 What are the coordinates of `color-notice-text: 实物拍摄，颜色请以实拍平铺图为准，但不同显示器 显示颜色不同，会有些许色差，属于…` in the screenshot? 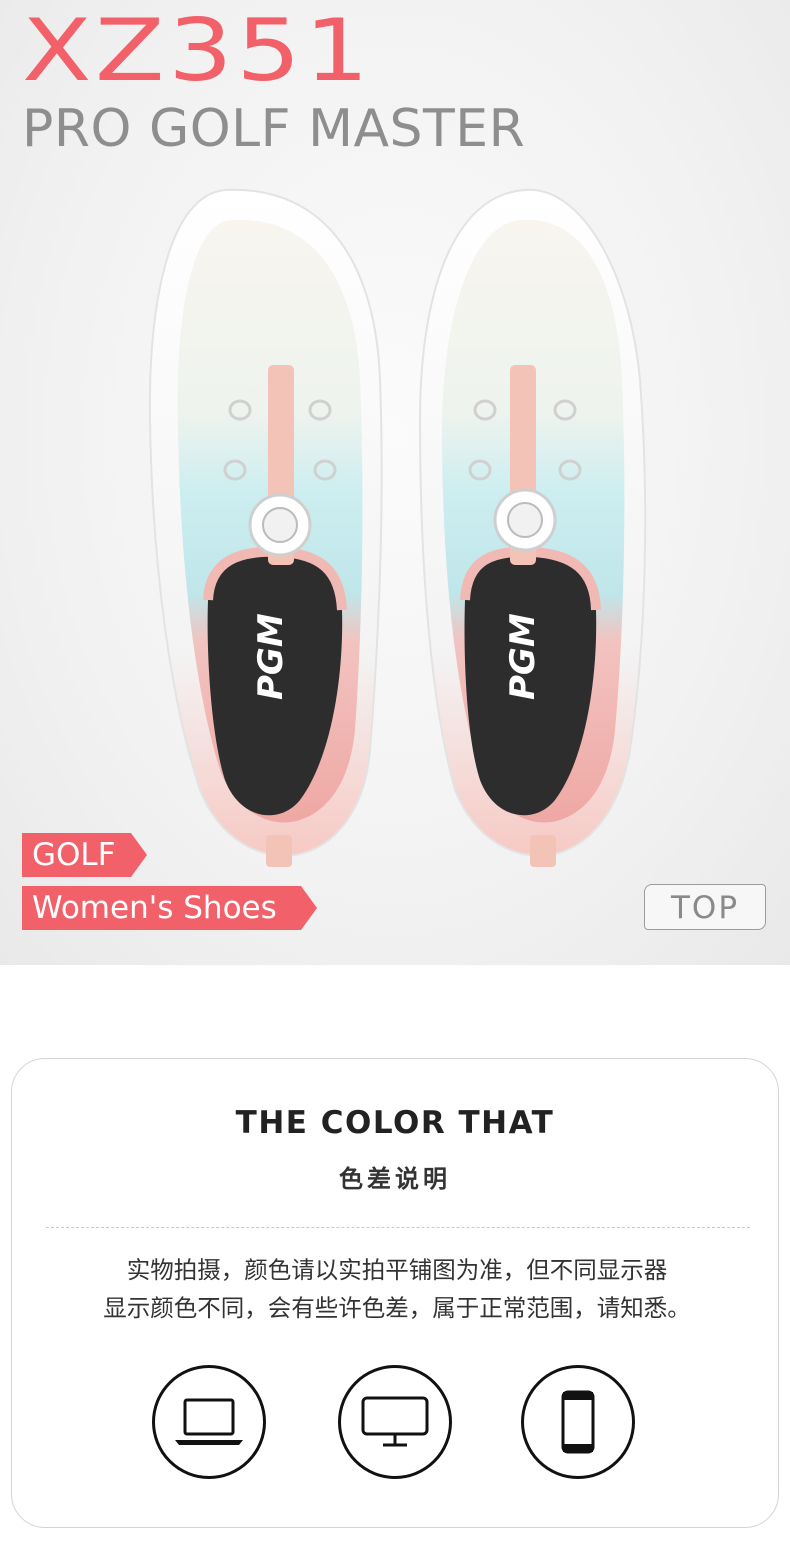 It's located at (397, 1289).